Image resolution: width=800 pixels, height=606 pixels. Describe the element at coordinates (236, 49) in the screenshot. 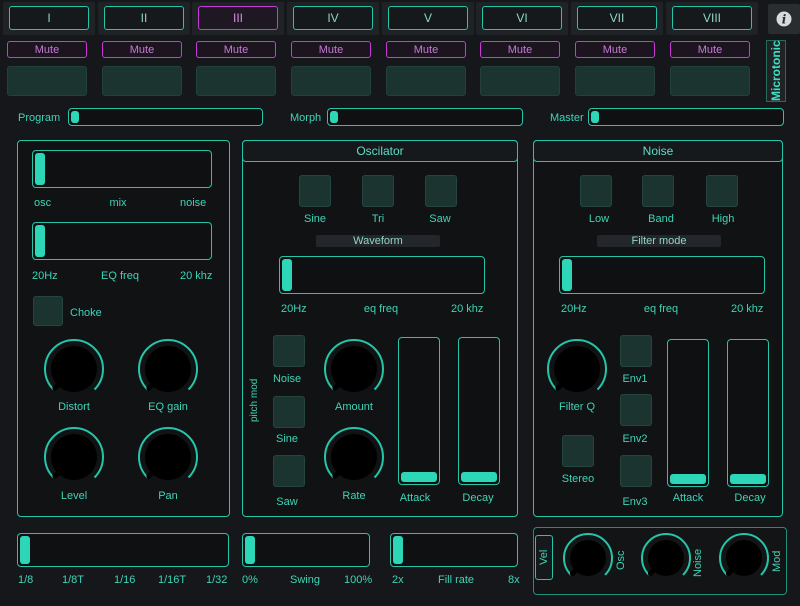

I see `mute-button-3: Mute` at that location.